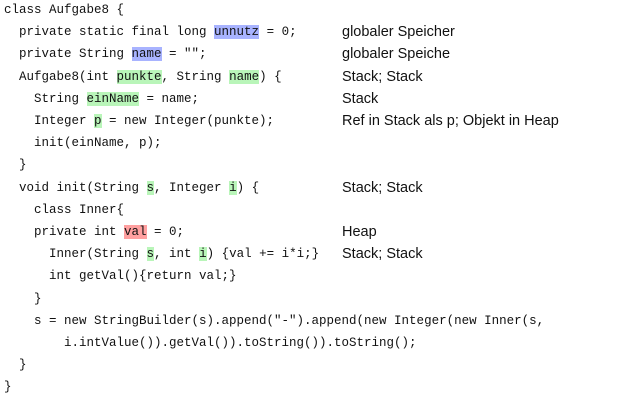  What do you see at coordinates (135, 232) in the screenshot?
I see `highlighted-identifier: val` at bounding box center [135, 232].